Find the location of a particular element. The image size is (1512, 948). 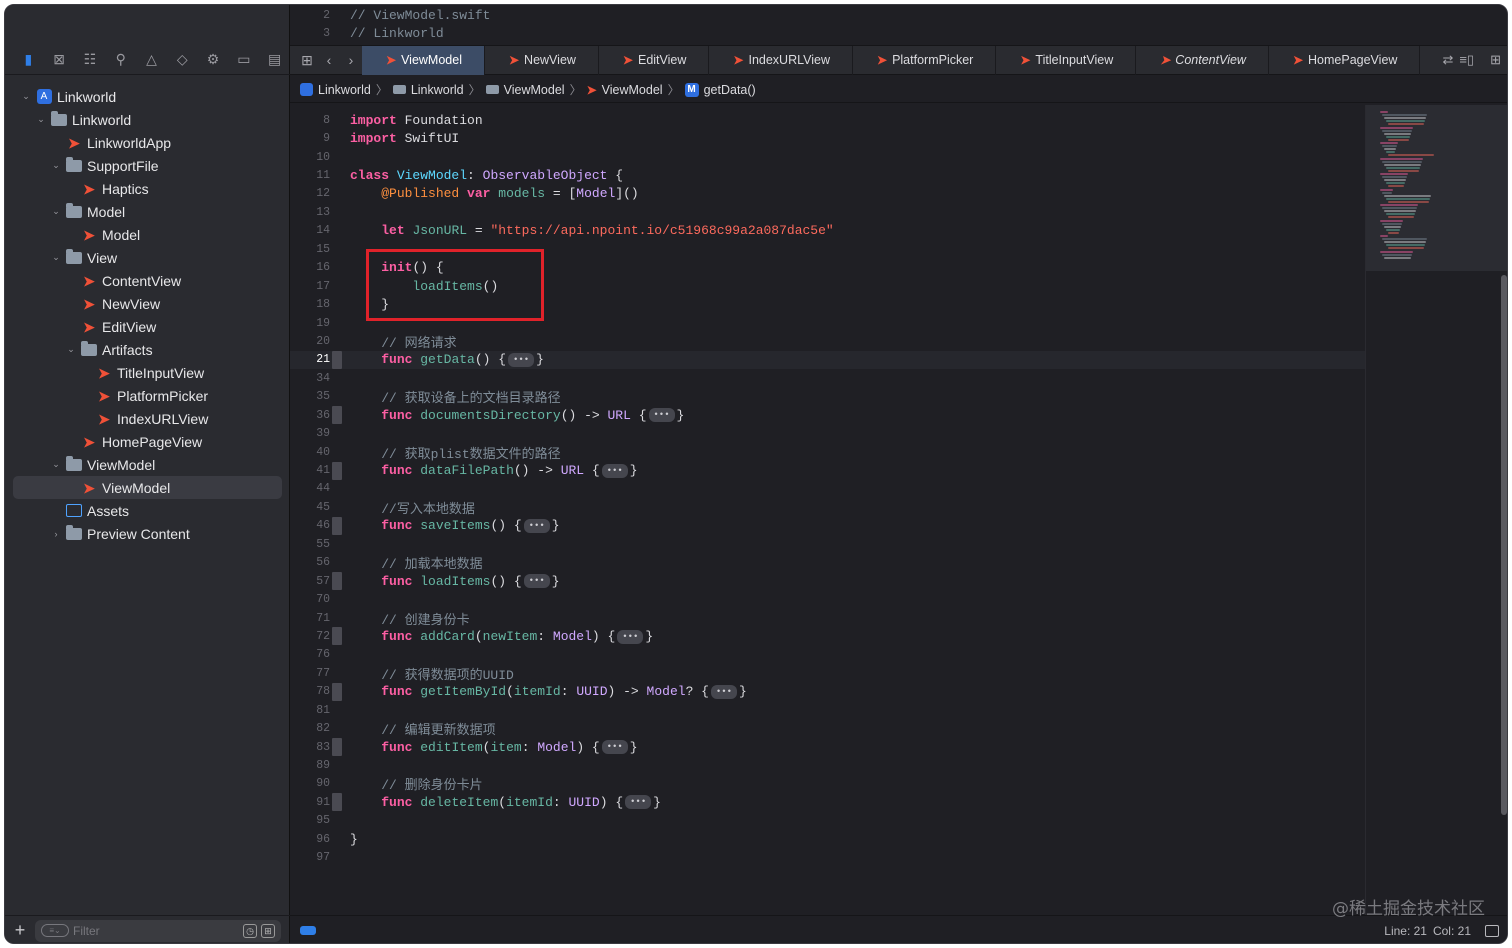

line-number: 56 is located at coordinates (323, 563).